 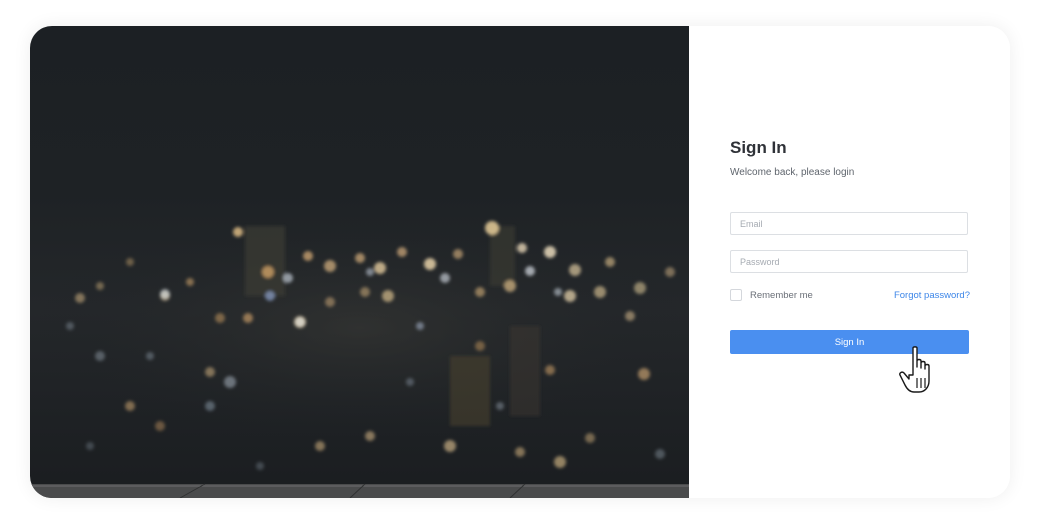 What do you see at coordinates (736, 295) in the screenshot?
I see `remember-me-checkbox` at bounding box center [736, 295].